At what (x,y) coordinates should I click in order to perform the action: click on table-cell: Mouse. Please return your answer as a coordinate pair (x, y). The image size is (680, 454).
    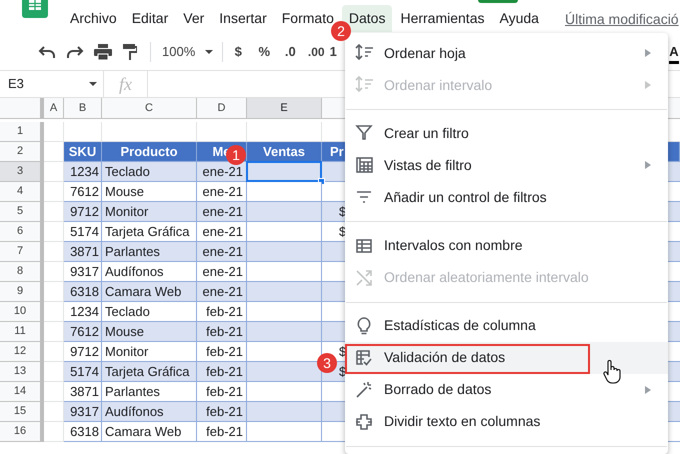
    Looking at the image, I should click on (149, 192).